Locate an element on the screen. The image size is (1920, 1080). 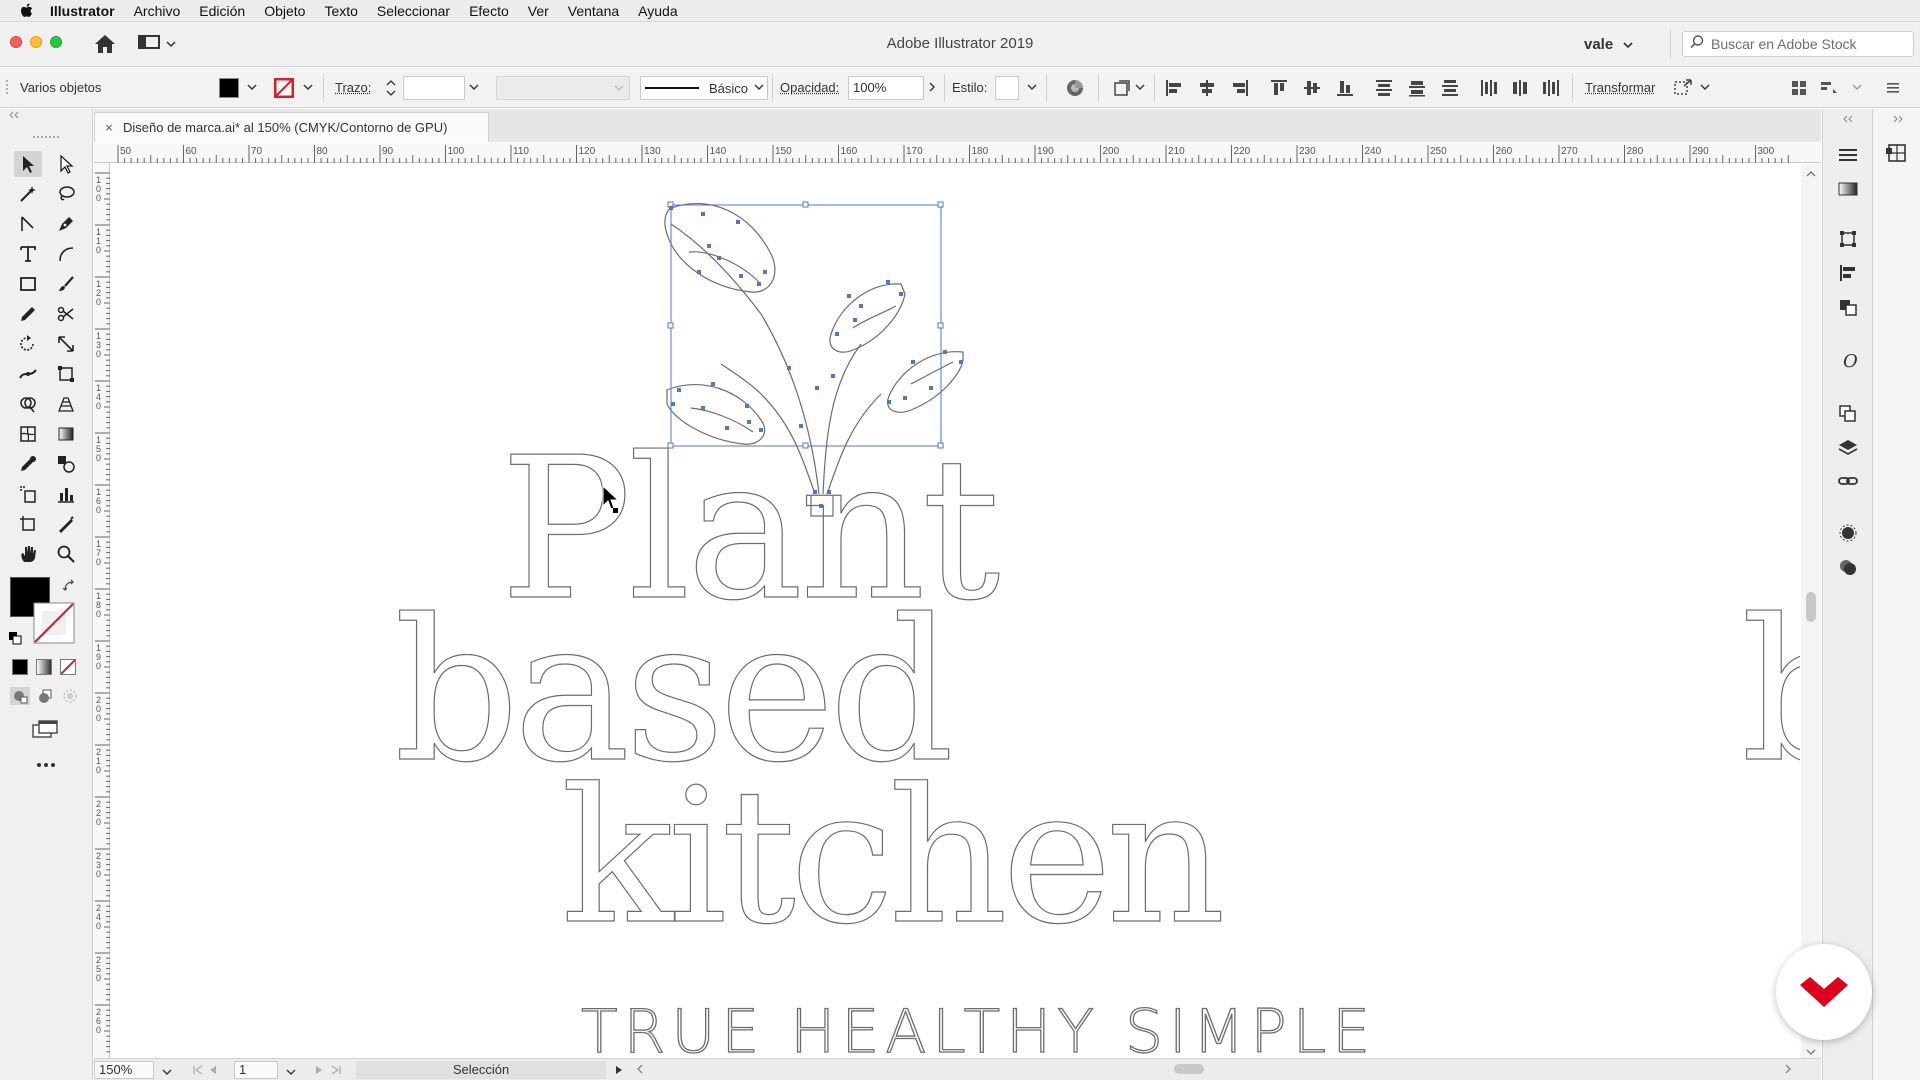
shape-builder-tool-icon is located at coordinates (28, 404).